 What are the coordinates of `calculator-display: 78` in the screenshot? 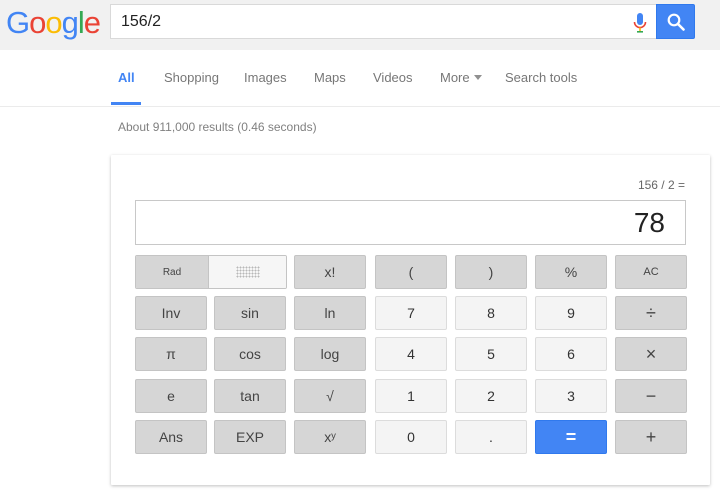 It's located at (410, 222).